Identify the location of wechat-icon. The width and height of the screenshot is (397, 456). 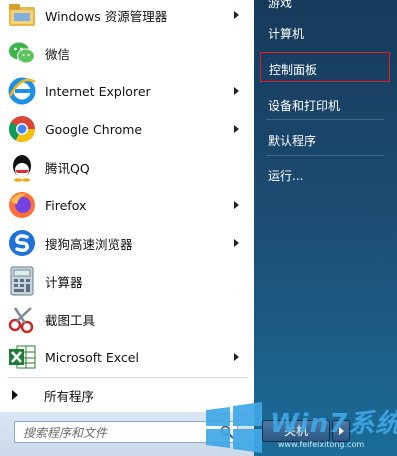
(22, 53).